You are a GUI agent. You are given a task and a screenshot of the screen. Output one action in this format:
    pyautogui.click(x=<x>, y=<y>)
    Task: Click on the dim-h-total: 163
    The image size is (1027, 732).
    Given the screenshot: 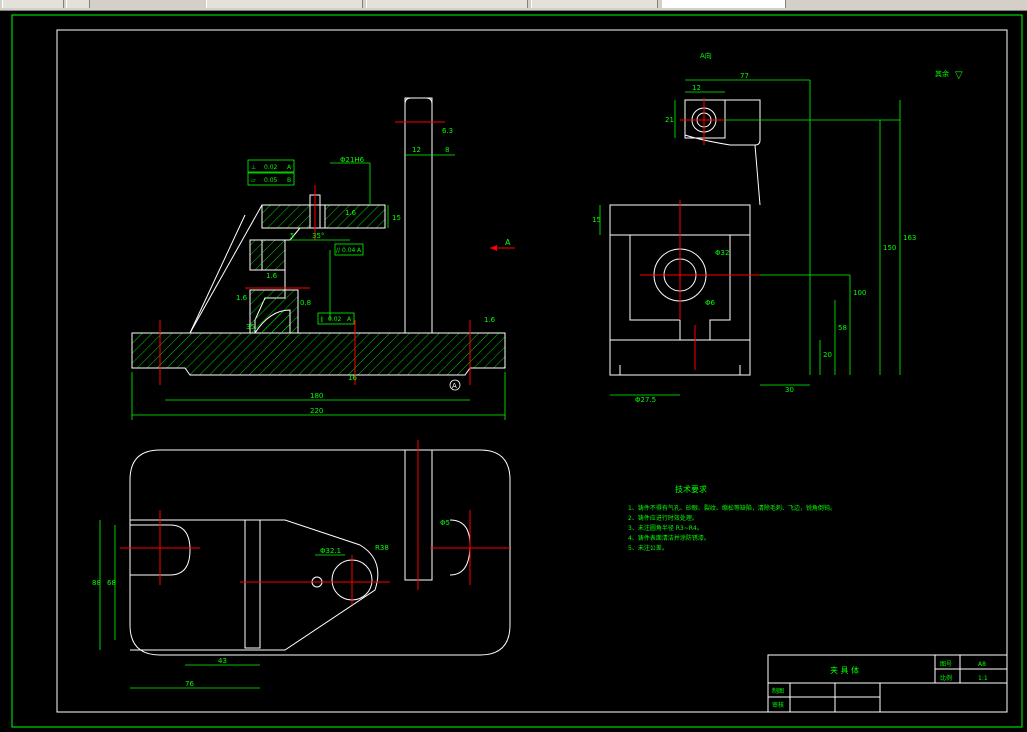 What is the action you would take?
    pyautogui.click(x=909, y=238)
    